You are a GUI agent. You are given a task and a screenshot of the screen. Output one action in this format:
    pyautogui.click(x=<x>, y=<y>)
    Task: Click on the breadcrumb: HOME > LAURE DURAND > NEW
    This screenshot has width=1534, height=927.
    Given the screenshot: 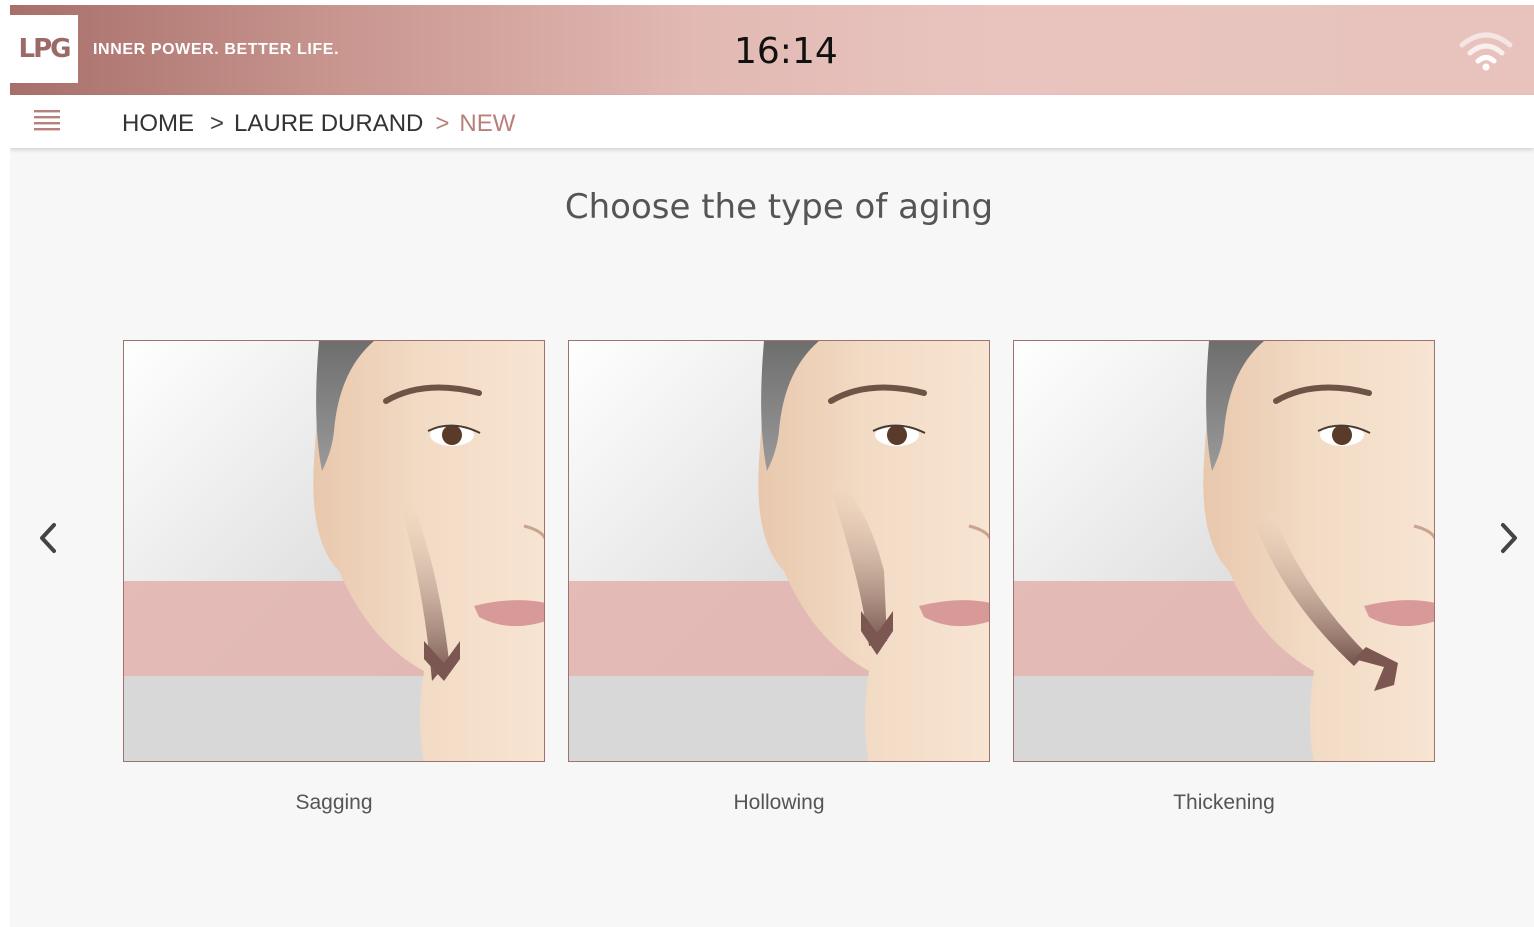 What is the action you would take?
    pyautogui.click(x=318, y=124)
    